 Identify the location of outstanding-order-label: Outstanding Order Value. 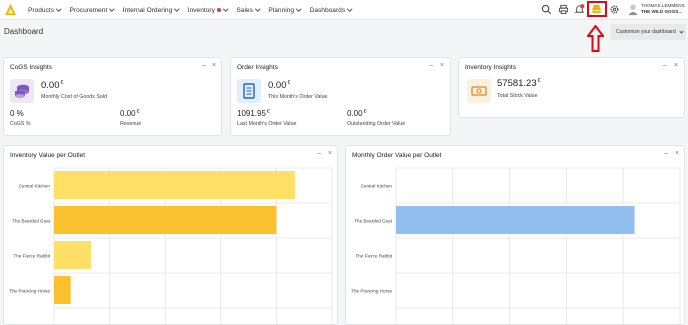
(376, 124).